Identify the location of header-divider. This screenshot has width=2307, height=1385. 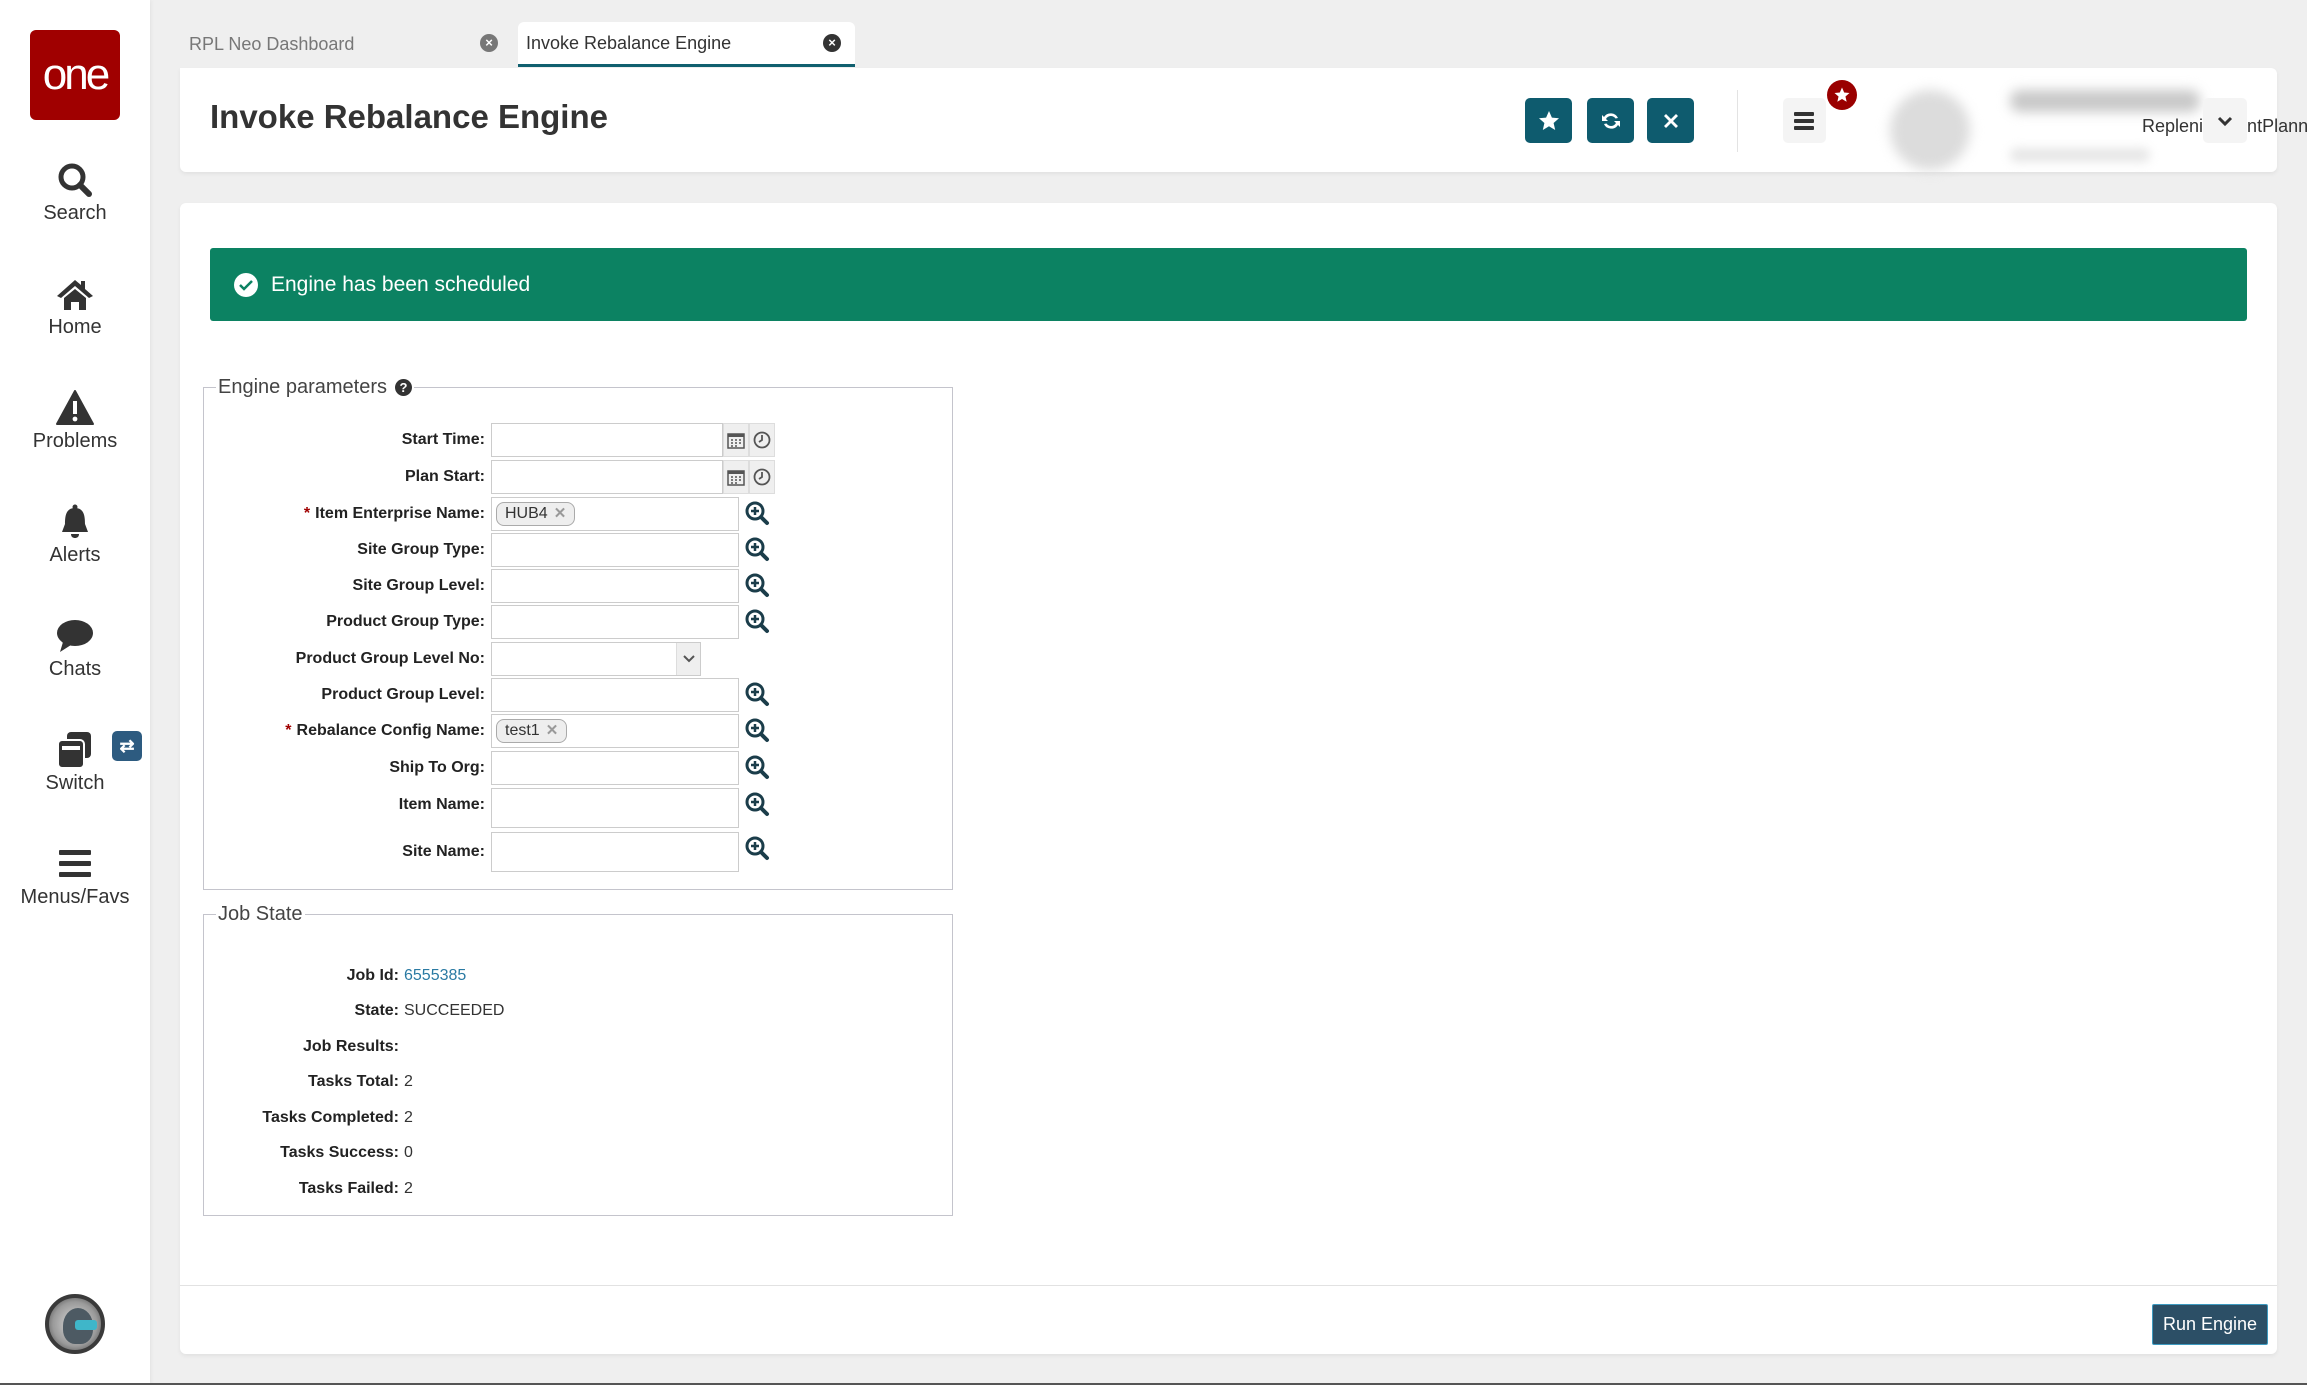
(1737, 121).